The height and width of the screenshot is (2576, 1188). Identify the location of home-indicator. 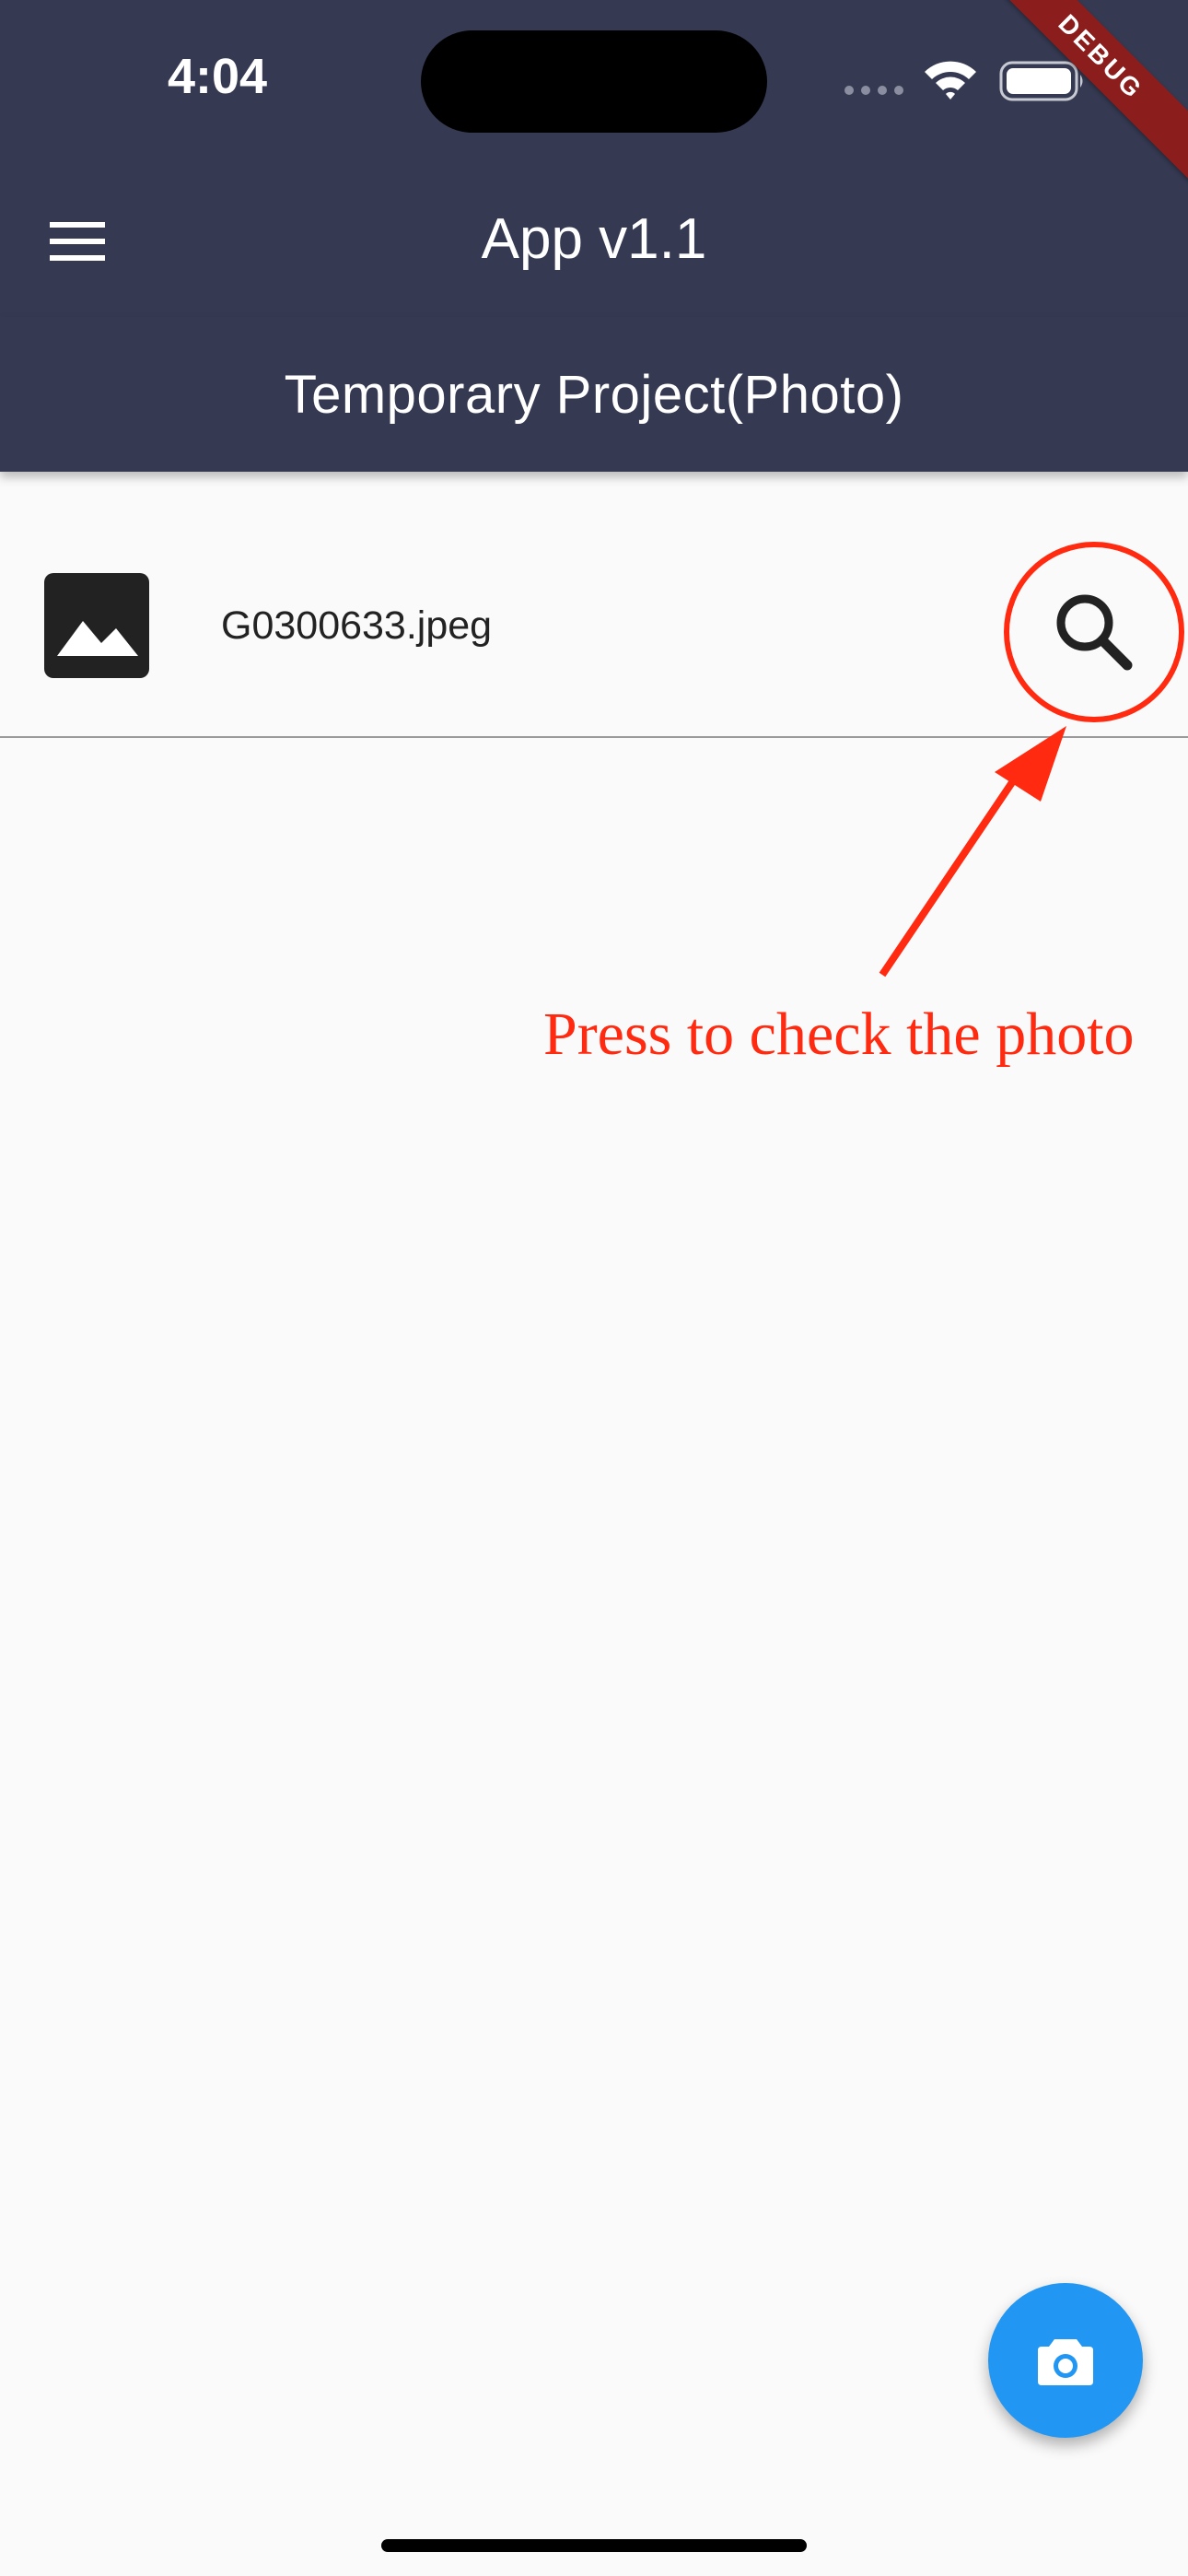
(594, 2545).